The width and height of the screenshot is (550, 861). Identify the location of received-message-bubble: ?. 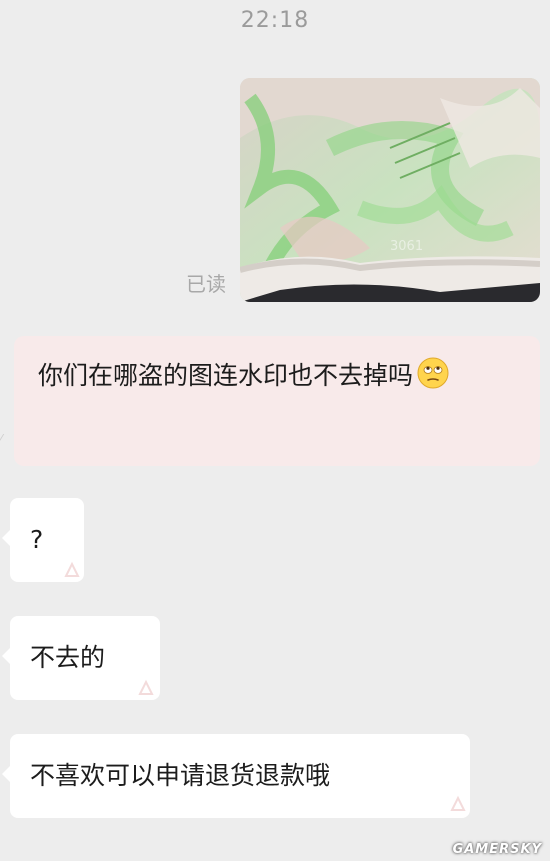
(43, 540).